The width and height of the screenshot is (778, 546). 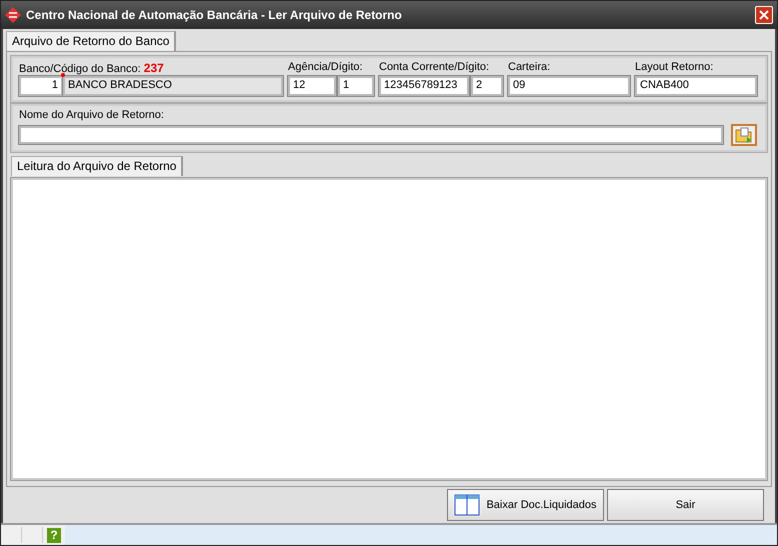 I want to click on field-label: Carteira:, so click(x=530, y=68).